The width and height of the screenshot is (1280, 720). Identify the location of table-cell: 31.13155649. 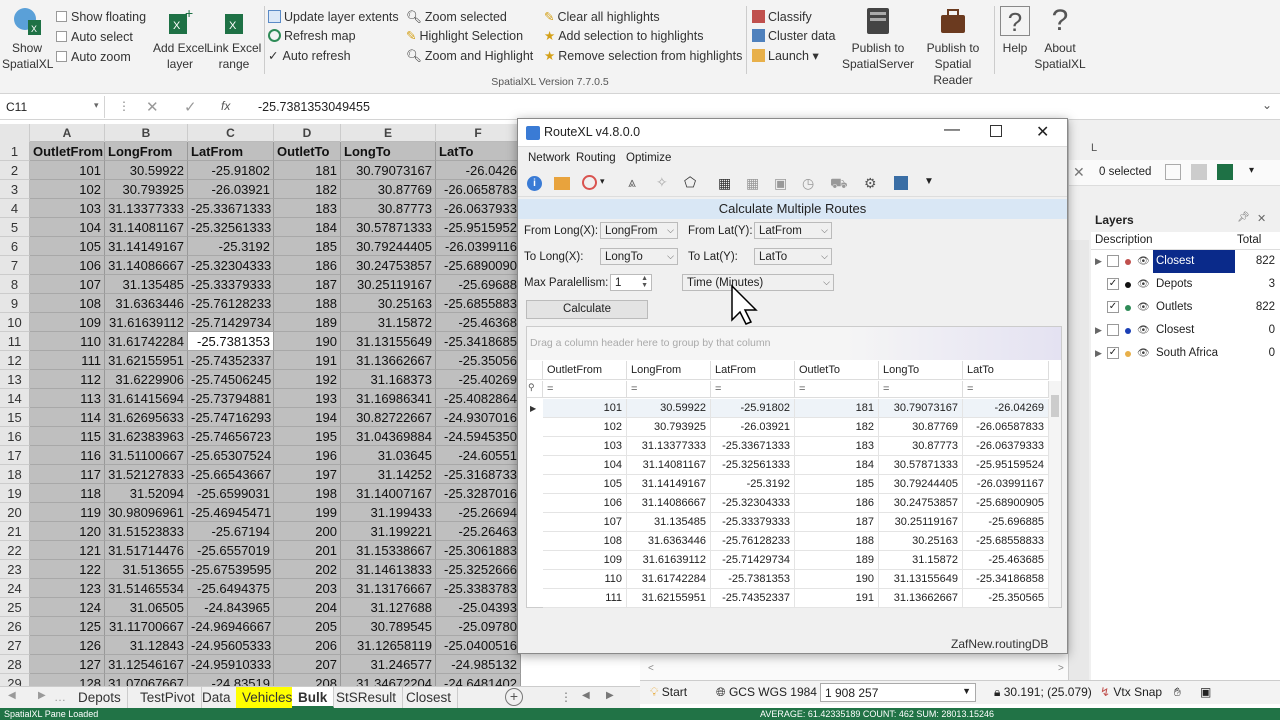
(388, 341).